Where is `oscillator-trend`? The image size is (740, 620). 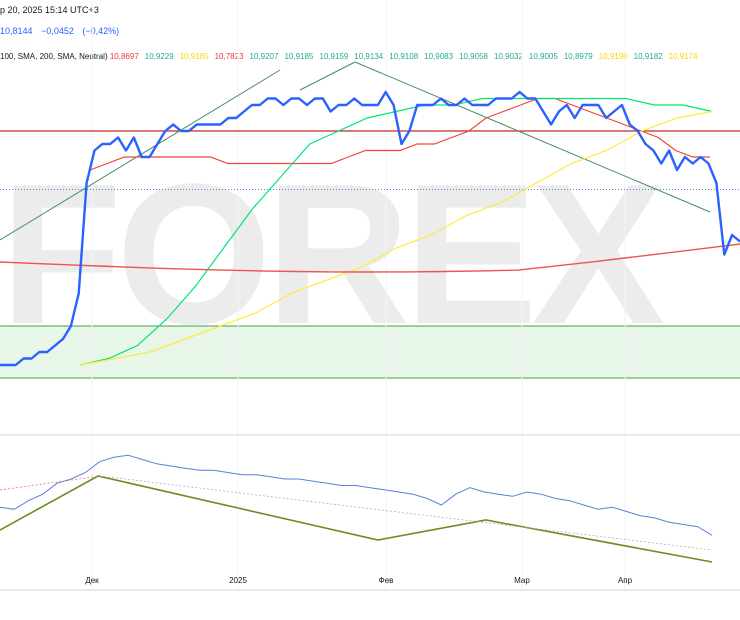
oscillator-trend is located at coordinates (356, 519).